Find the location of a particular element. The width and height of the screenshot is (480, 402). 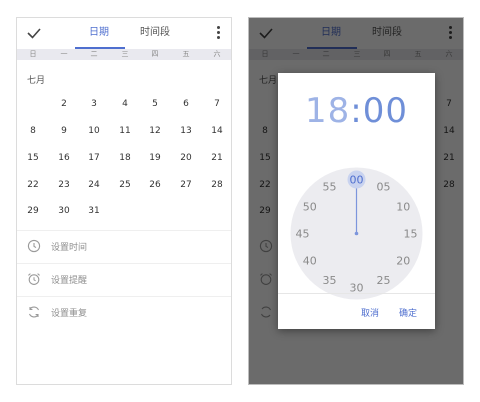

day-number: 30 is located at coordinates (64, 211).